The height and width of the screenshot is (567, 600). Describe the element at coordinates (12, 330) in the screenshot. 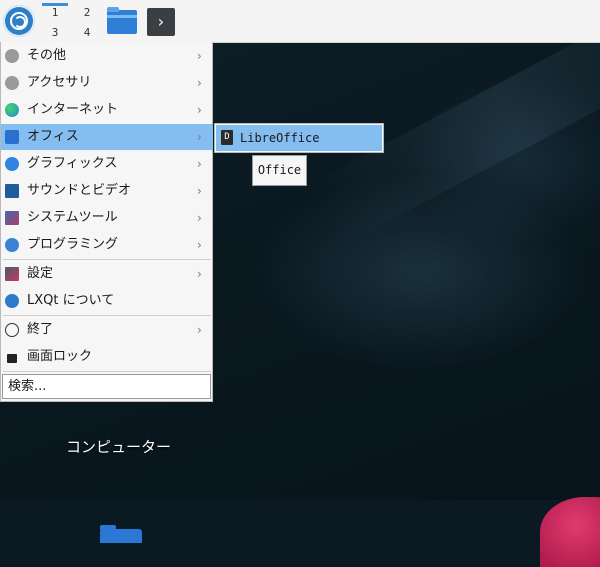

I see `power-icon` at that location.